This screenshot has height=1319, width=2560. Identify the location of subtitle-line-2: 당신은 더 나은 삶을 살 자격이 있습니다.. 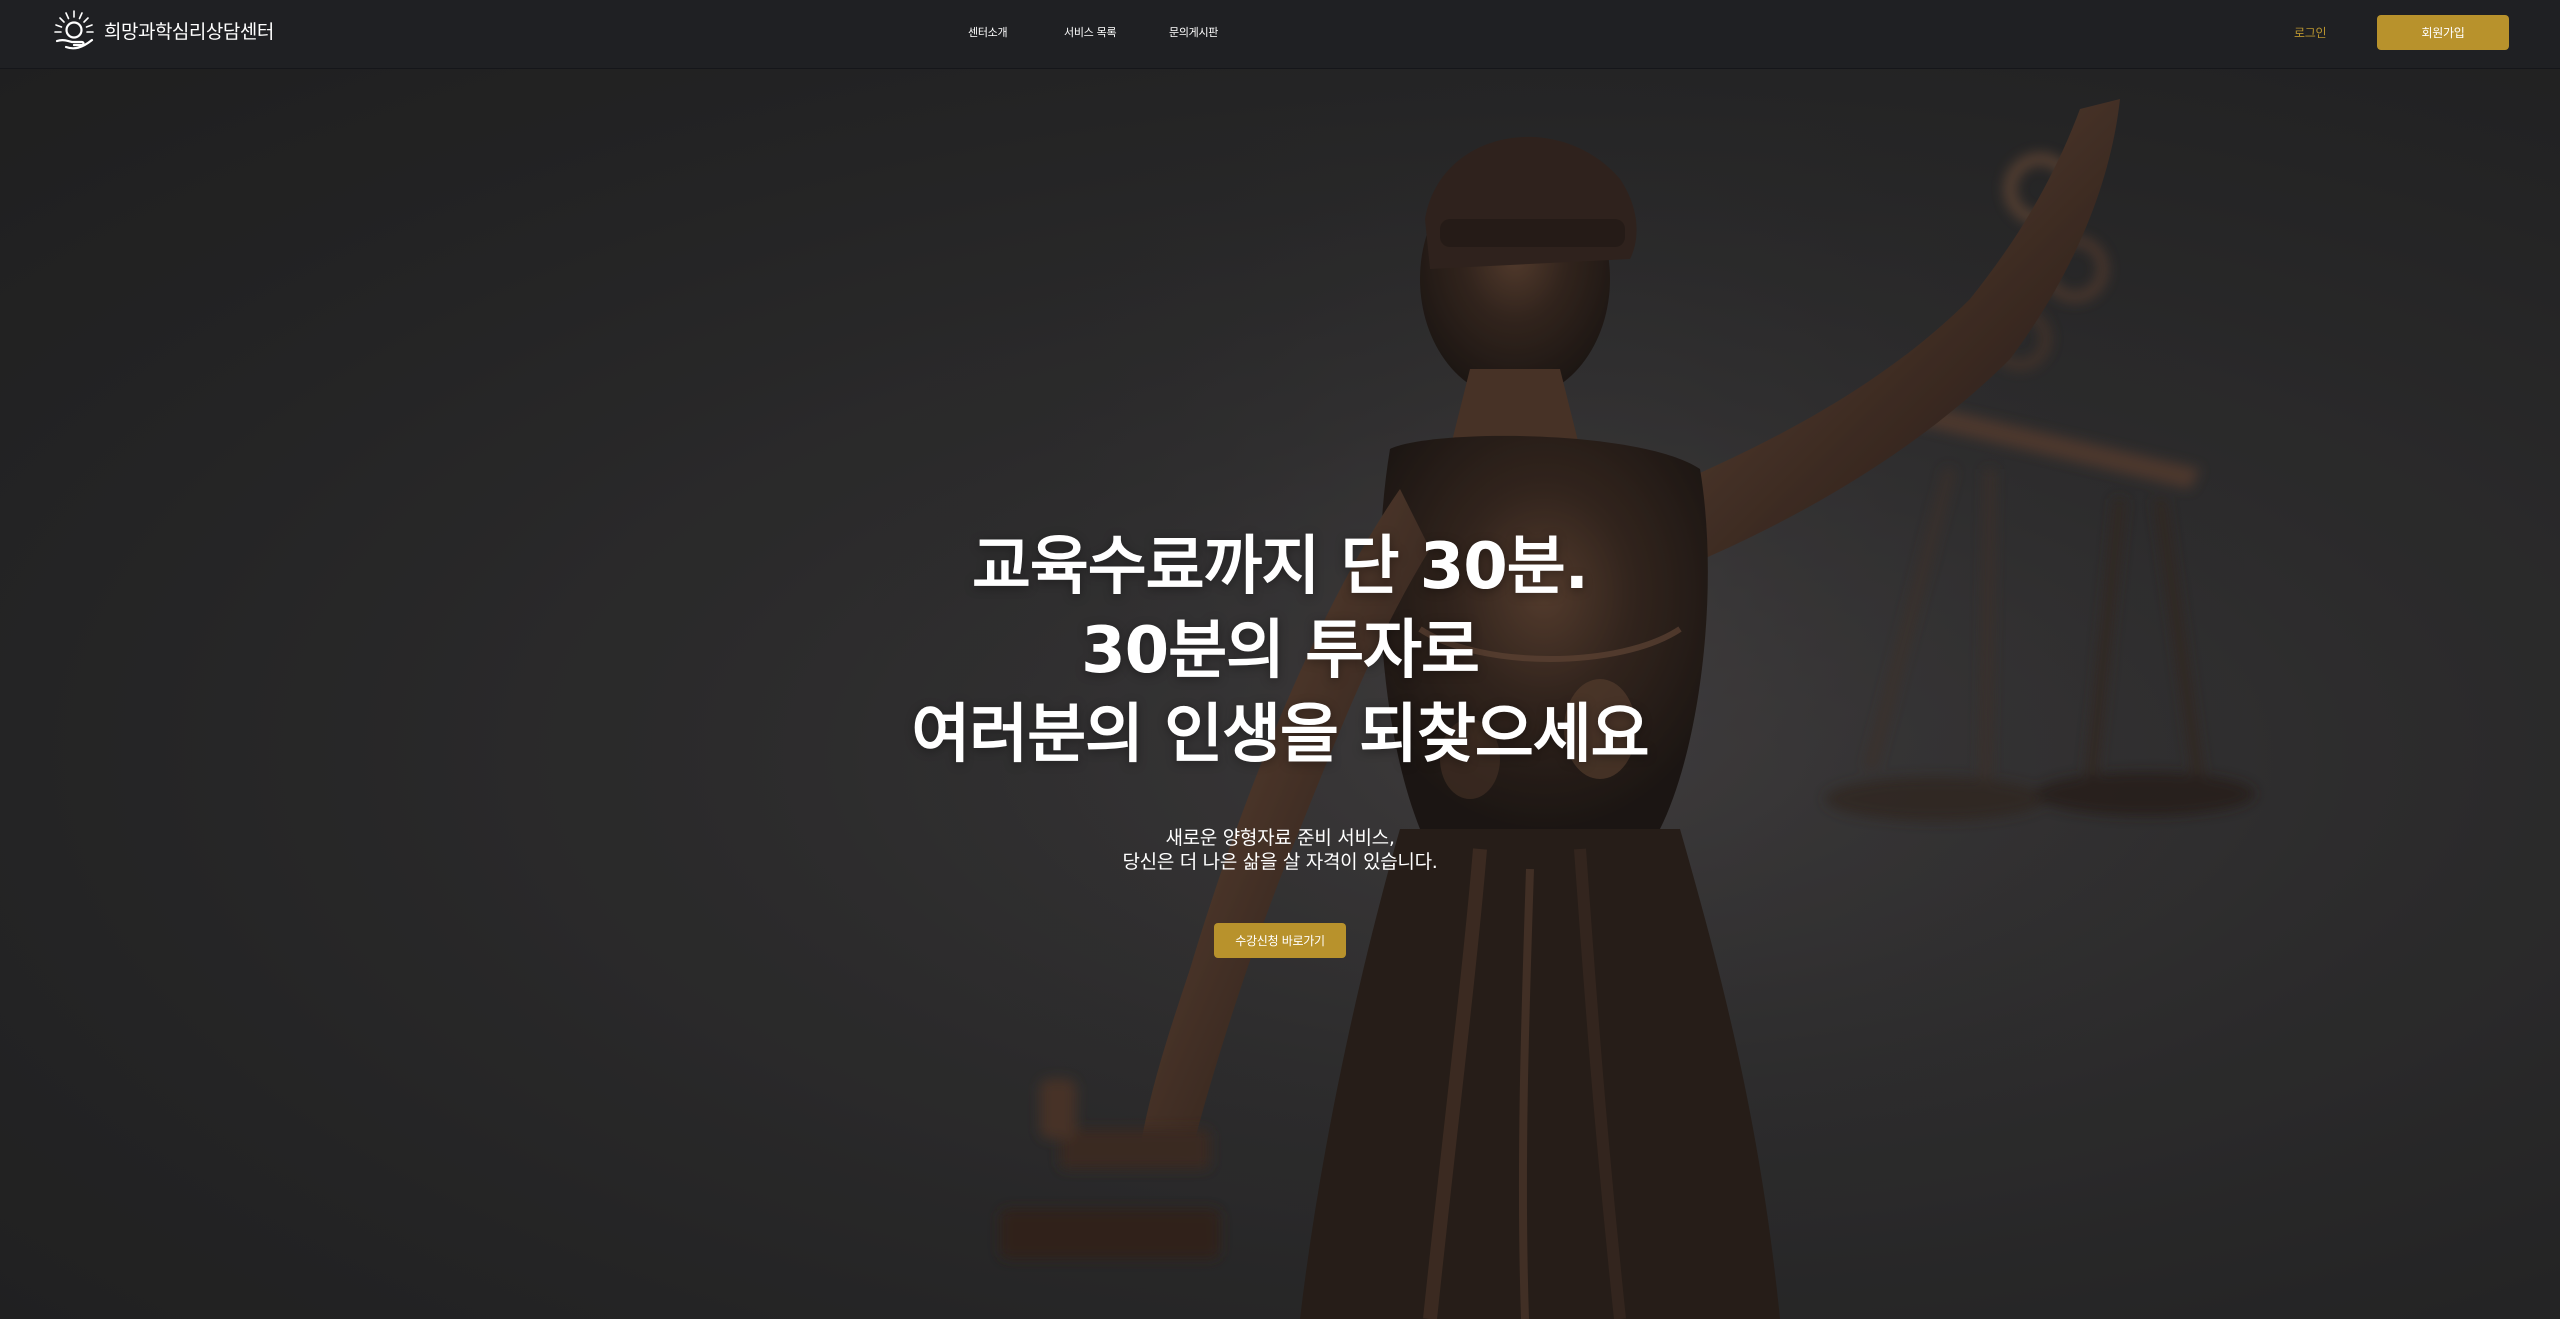
(1280, 862).